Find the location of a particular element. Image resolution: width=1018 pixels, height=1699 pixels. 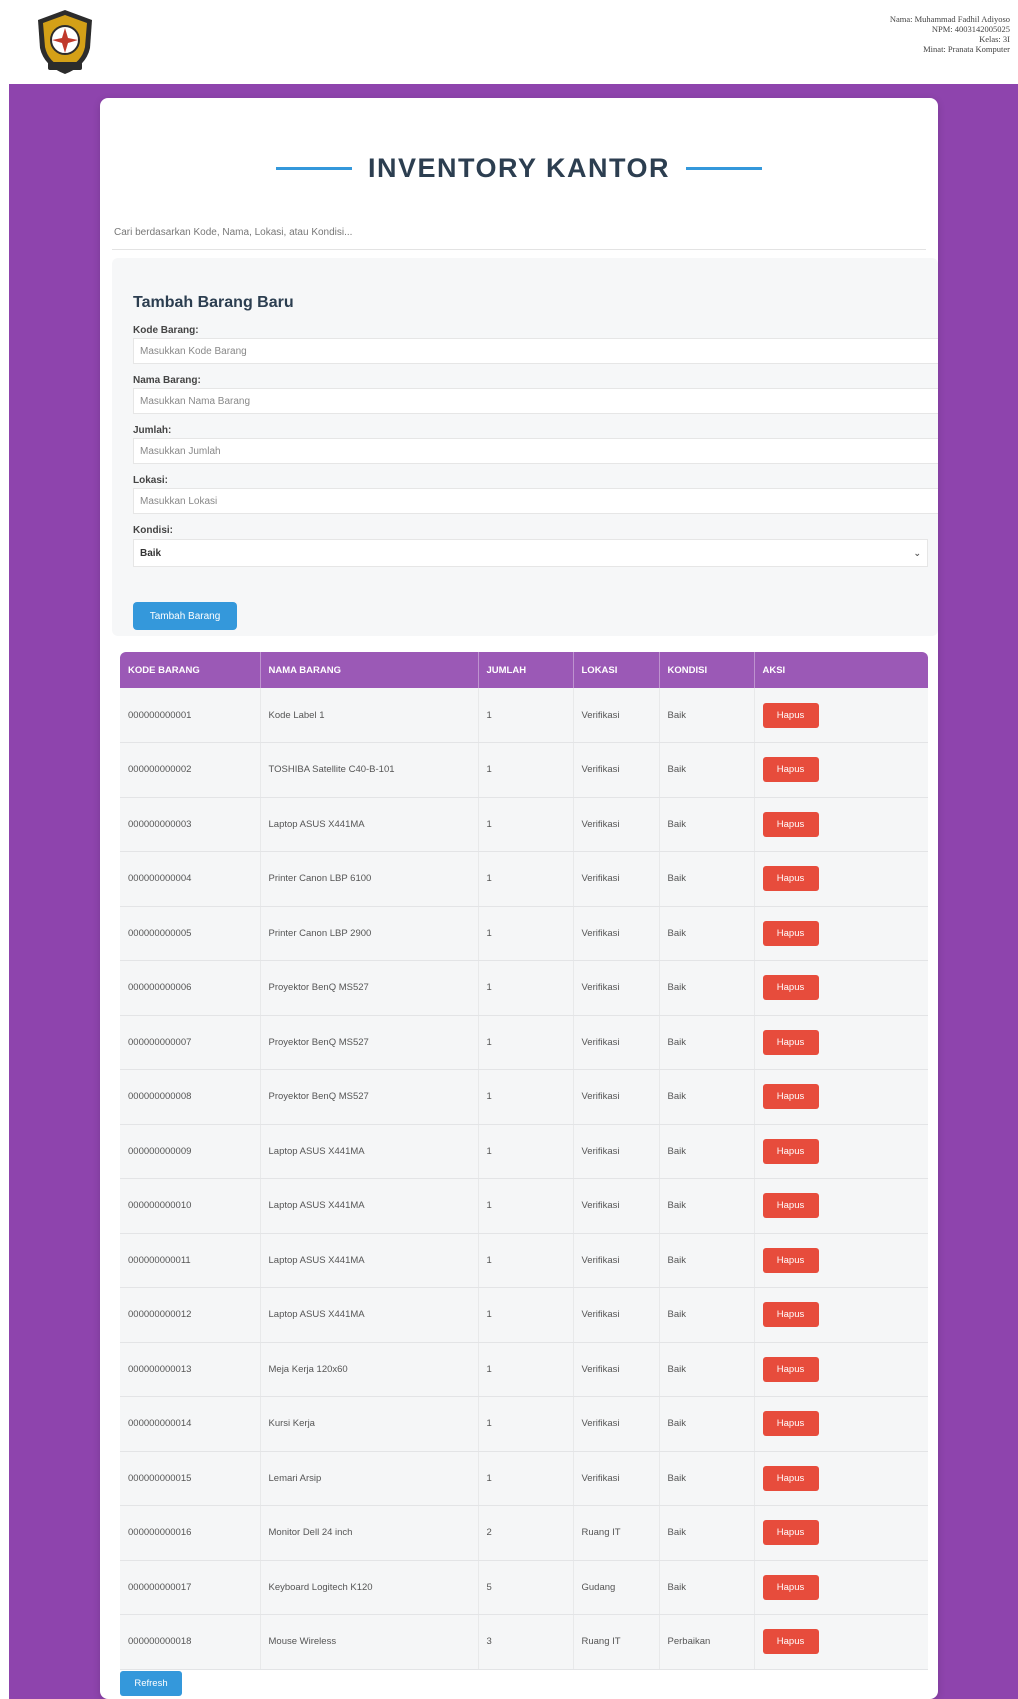

kode-barang-cell: 000000000011 is located at coordinates (190, 1260).